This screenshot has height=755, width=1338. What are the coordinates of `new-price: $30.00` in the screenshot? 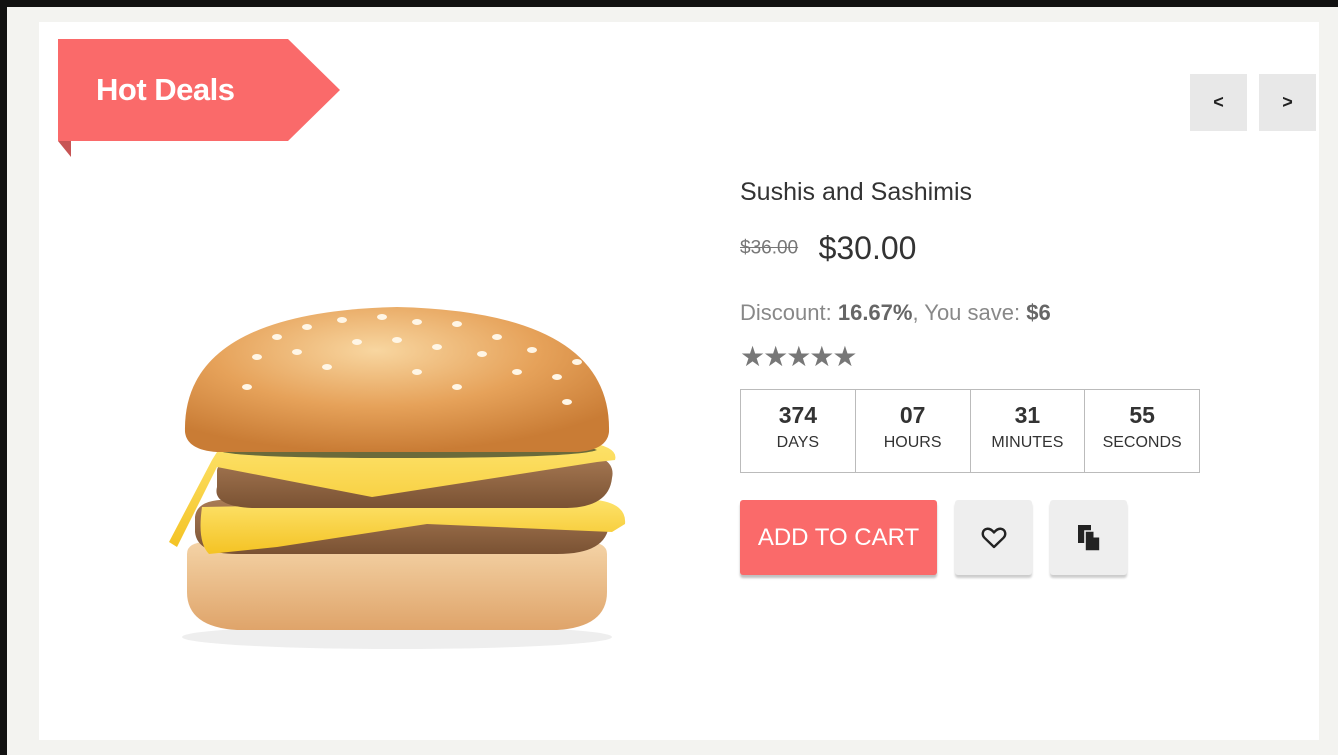 It's located at (867, 248).